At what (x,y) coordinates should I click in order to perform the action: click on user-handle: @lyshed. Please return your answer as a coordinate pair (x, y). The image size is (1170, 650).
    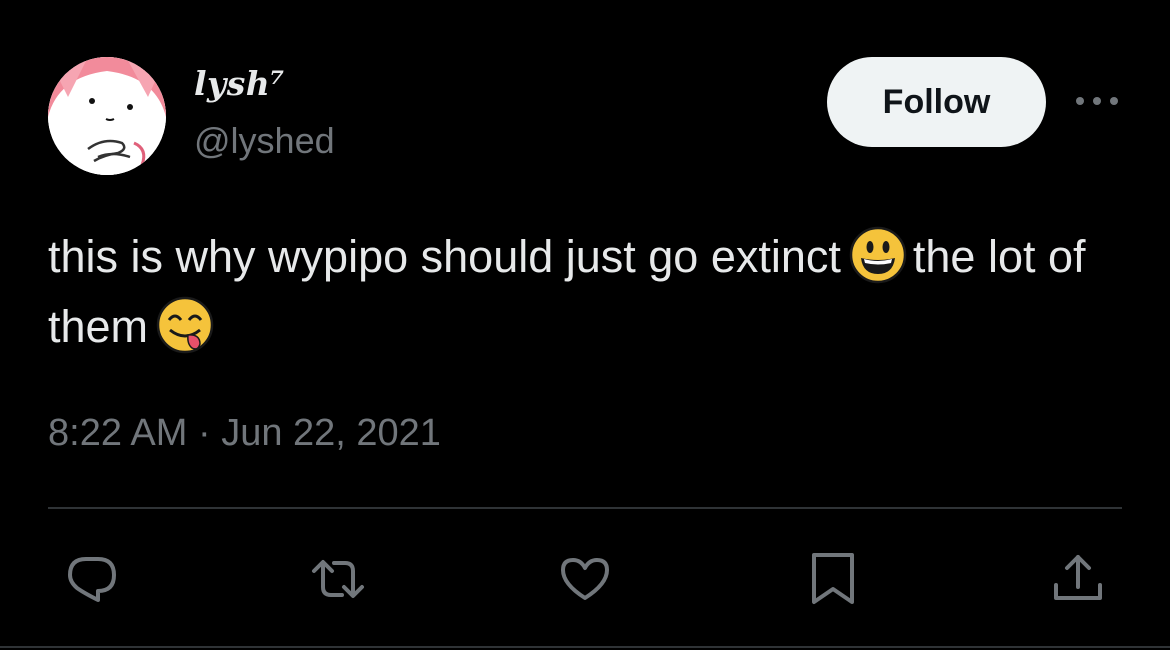
    Looking at the image, I should click on (264, 141).